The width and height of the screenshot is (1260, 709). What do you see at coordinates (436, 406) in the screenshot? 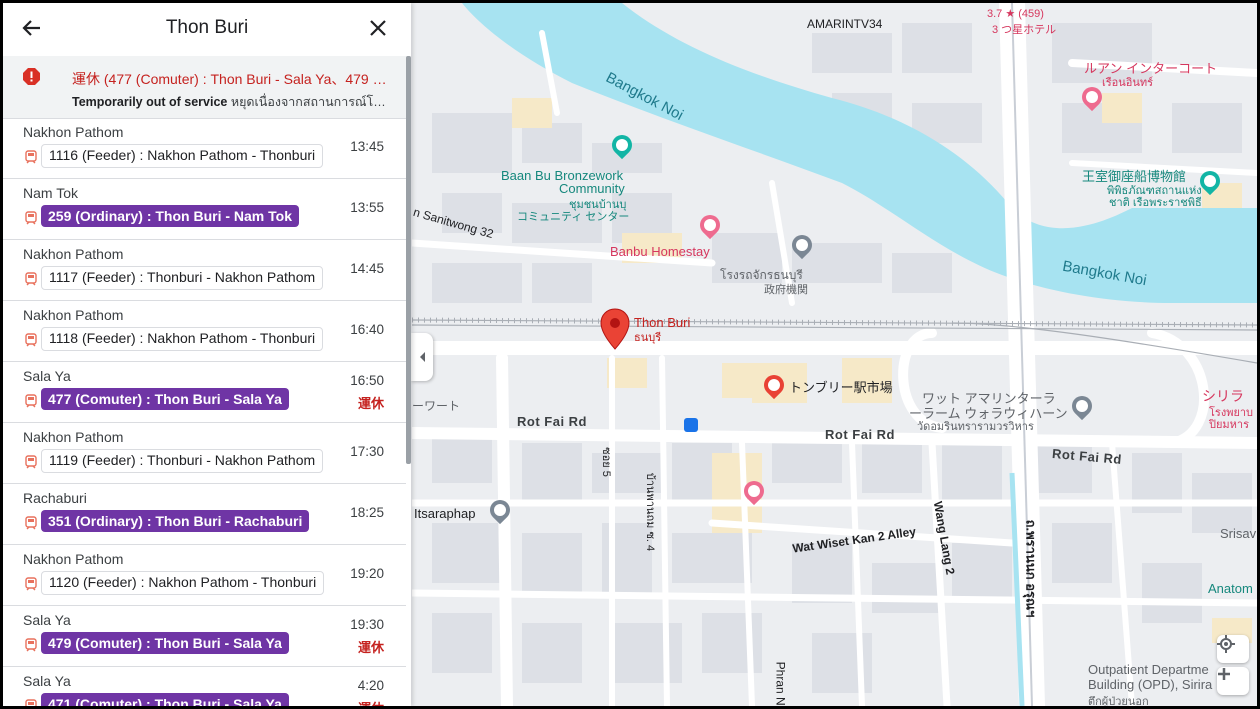
I see `map-label: ーワート` at bounding box center [436, 406].